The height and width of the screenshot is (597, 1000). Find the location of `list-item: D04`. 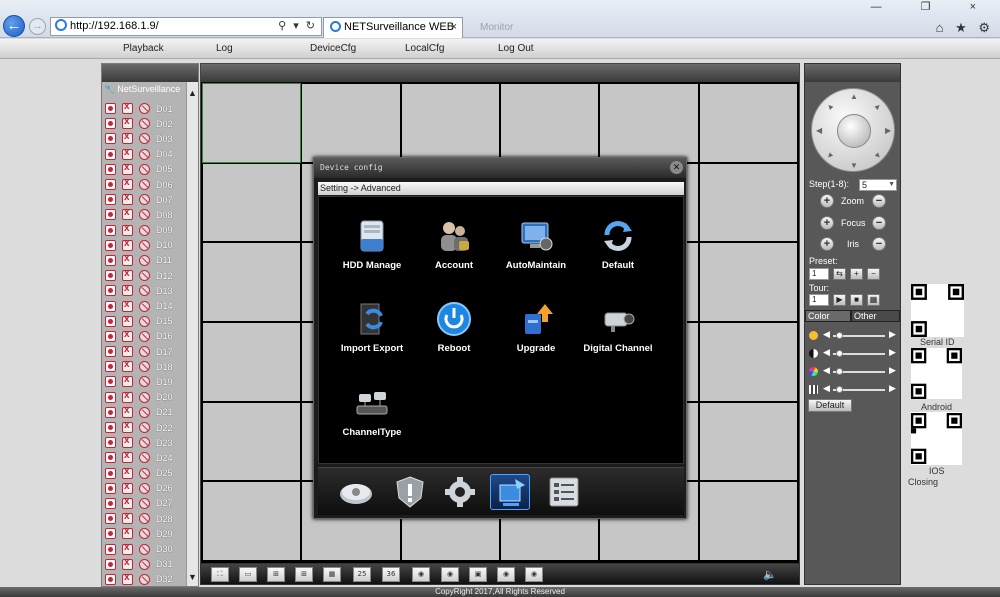

list-item: D04 is located at coordinates (145, 154).